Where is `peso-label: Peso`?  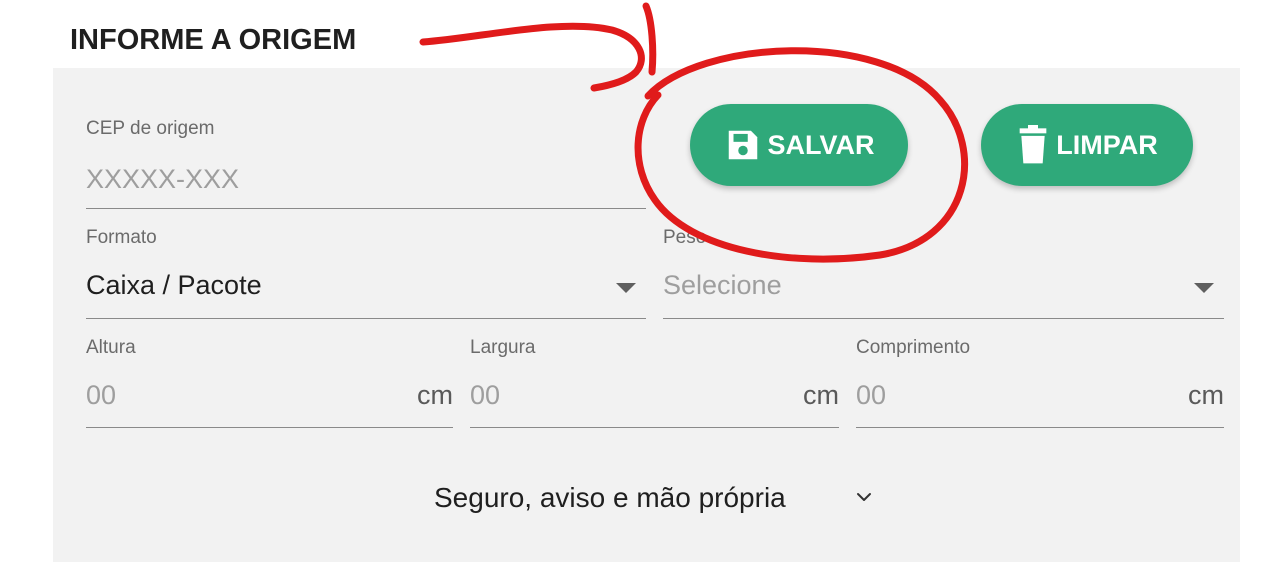 peso-label: Peso is located at coordinates (685, 237).